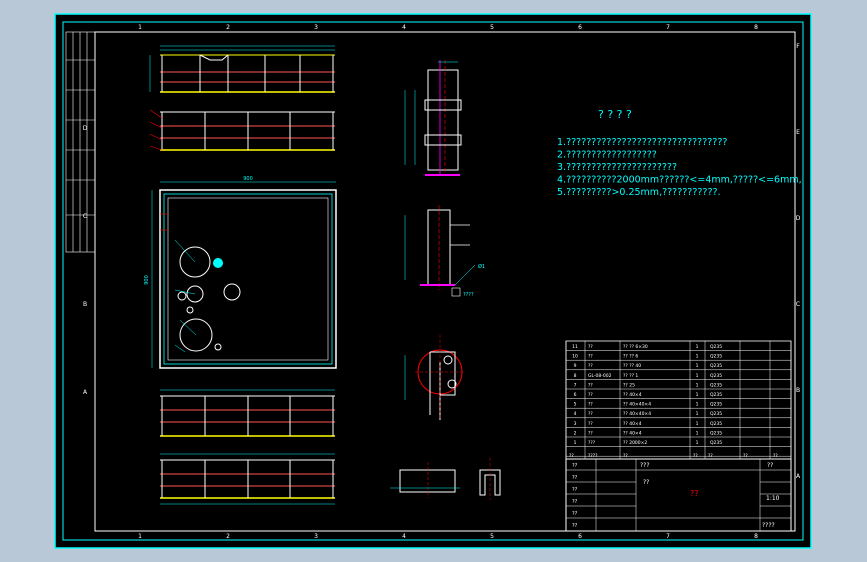 The height and width of the screenshot is (562, 867). Describe the element at coordinates (607, 155) in the screenshot. I see `note-line: 2.??????????????????` at that location.